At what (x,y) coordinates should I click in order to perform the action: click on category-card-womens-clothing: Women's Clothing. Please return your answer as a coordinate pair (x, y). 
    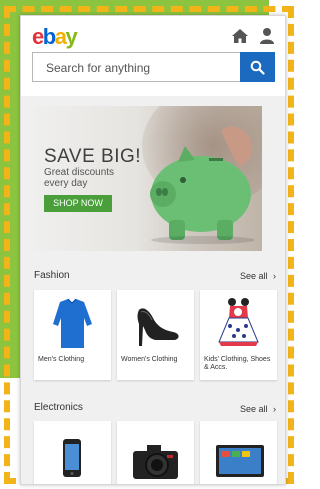
    Looking at the image, I should click on (155, 335).